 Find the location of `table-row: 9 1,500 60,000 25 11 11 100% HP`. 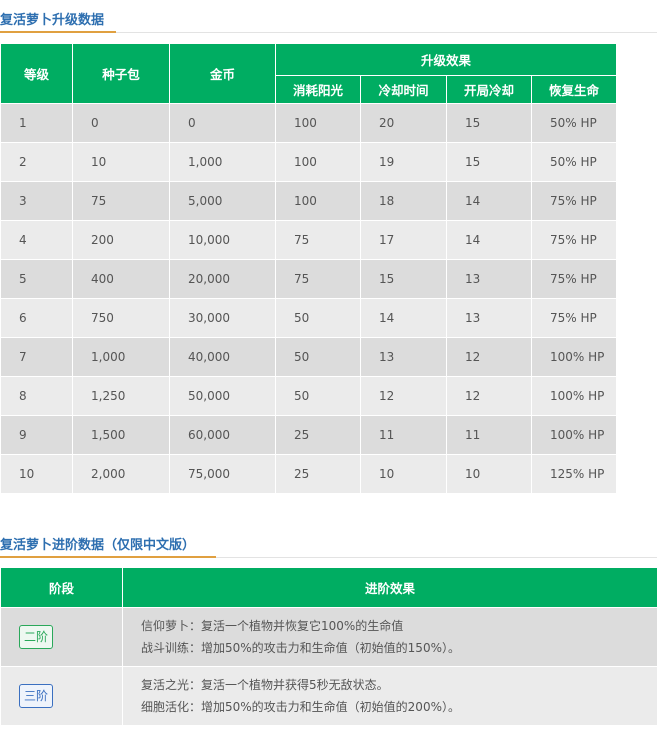

table-row: 9 1,500 60,000 25 11 11 100% HP is located at coordinates (328, 435).